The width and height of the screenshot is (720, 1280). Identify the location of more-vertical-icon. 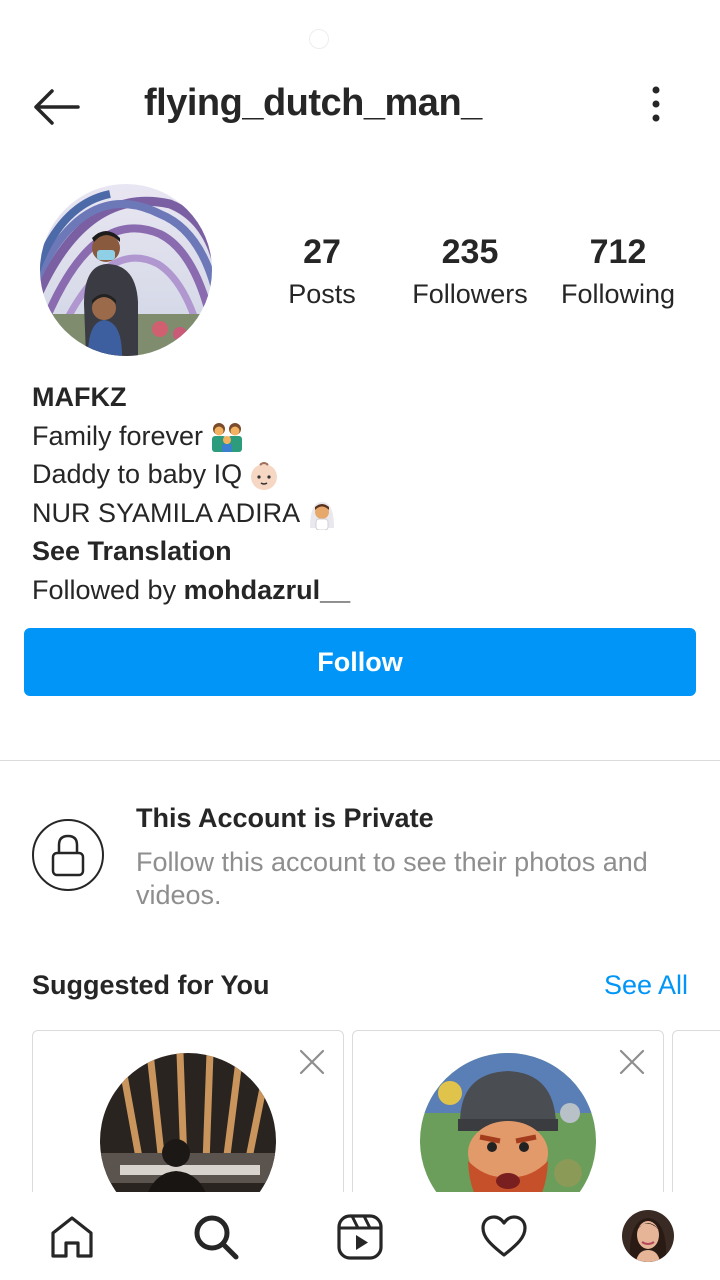
(656, 104).